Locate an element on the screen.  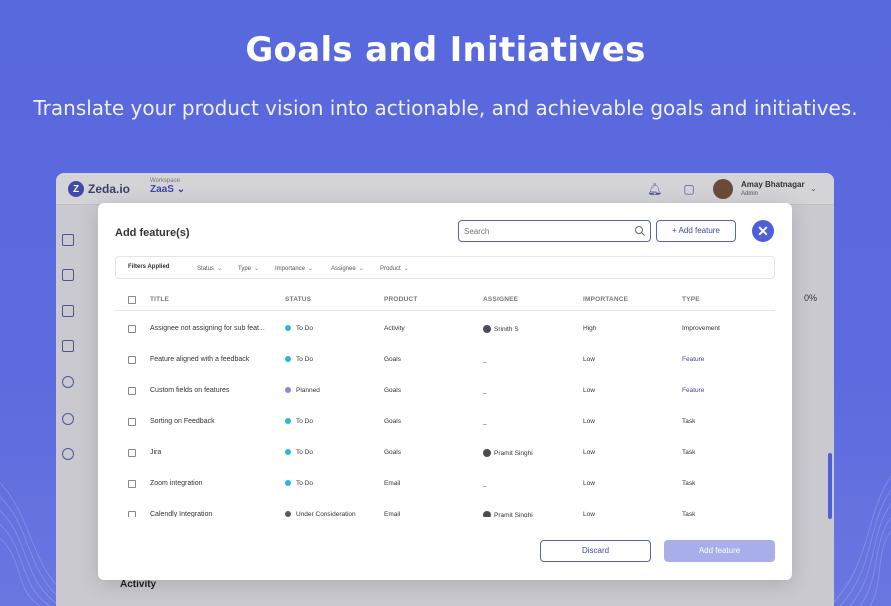
sidebar-feedback-icon is located at coordinates (68, 240).